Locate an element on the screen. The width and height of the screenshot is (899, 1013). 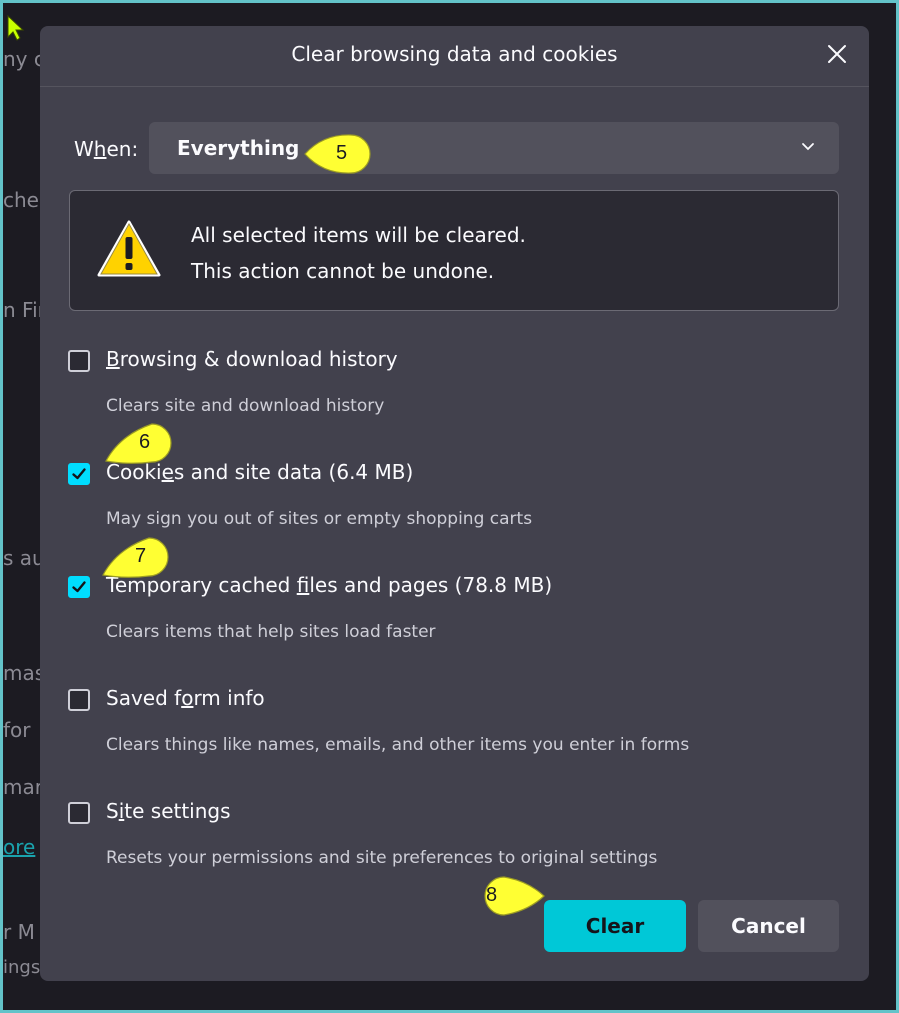
when-label: When: is located at coordinates (106, 149).